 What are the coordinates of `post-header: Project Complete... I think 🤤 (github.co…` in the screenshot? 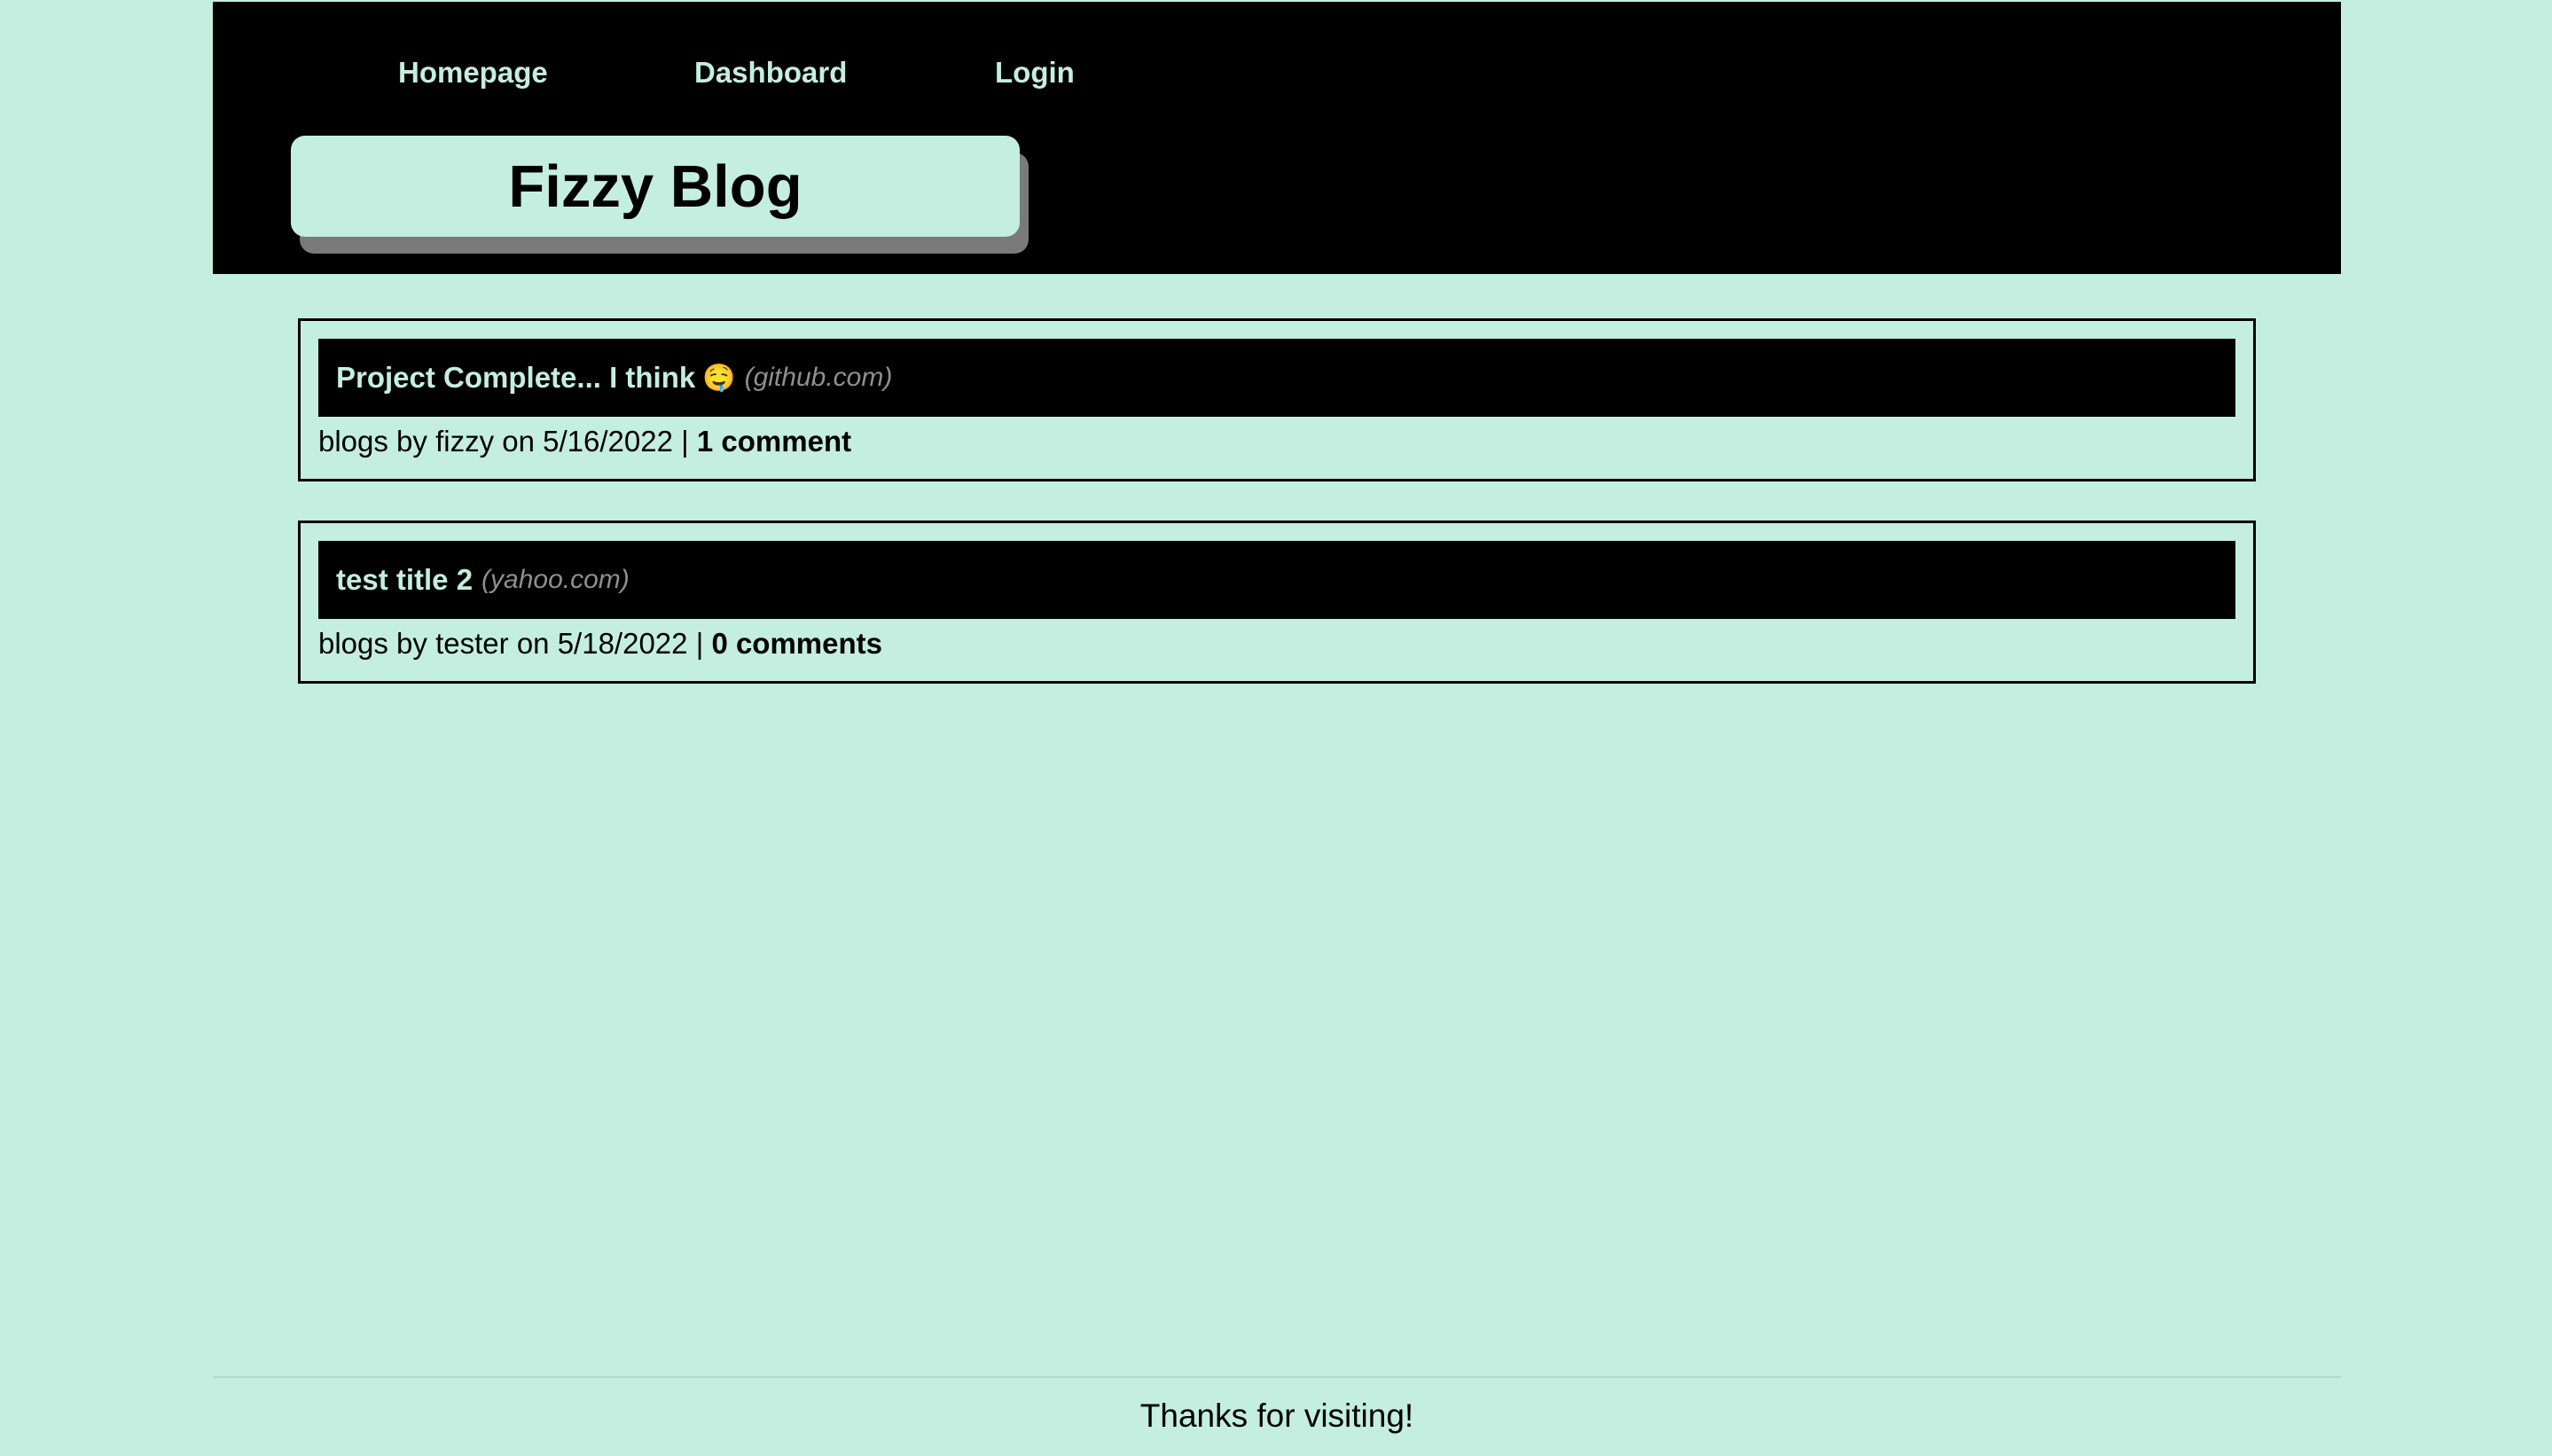 It's located at (1276, 378).